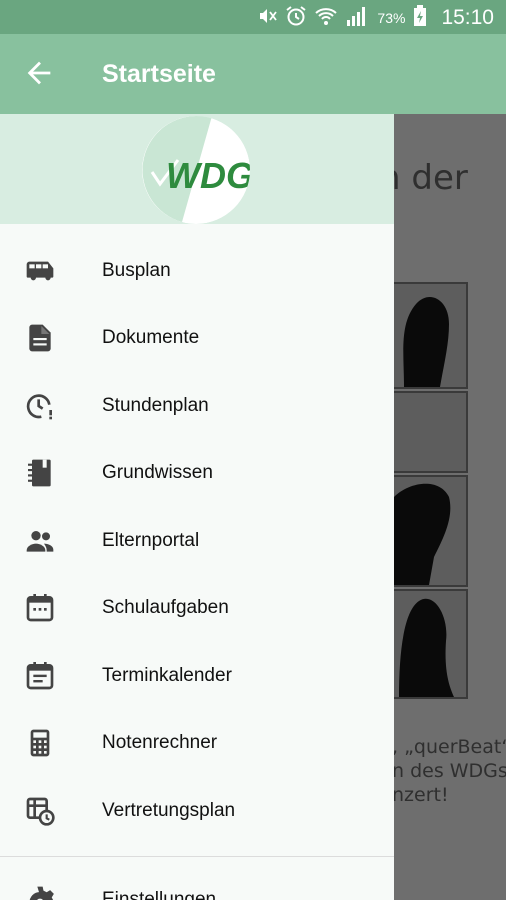 The height and width of the screenshot is (900, 506). Describe the element at coordinates (40, 892) in the screenshot. I see `gear-icon` at that location.